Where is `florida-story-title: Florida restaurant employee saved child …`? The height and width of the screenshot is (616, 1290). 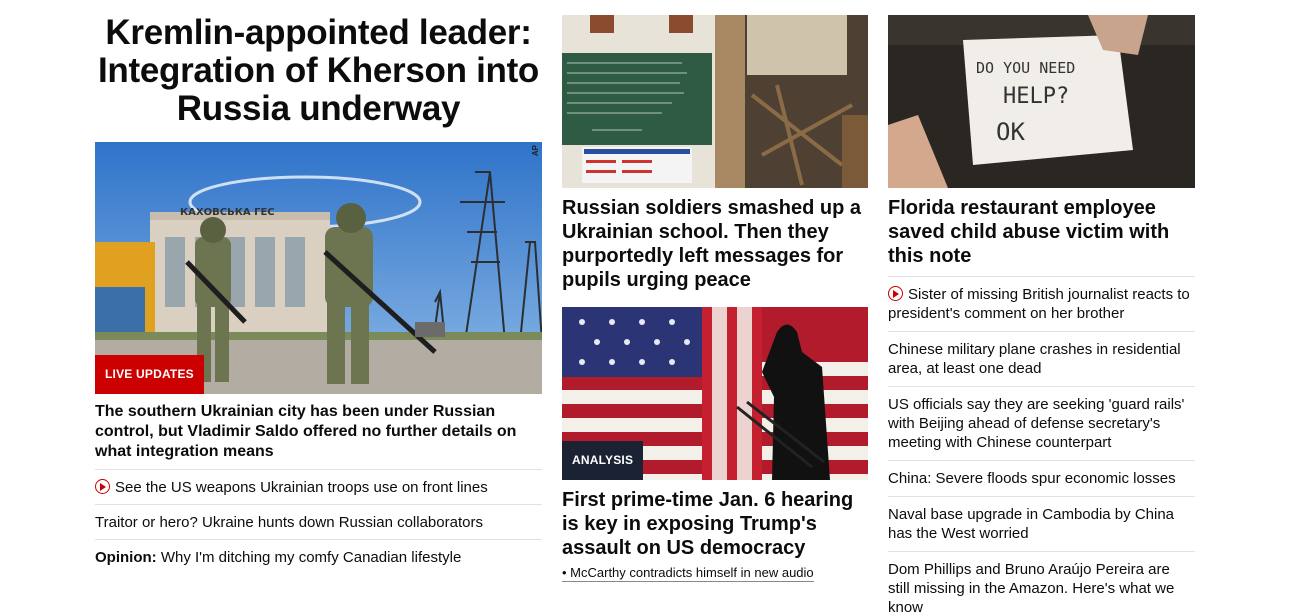 florida-story-title: Florida restaurant employee saved child … is located at coordinates (1041, 232).